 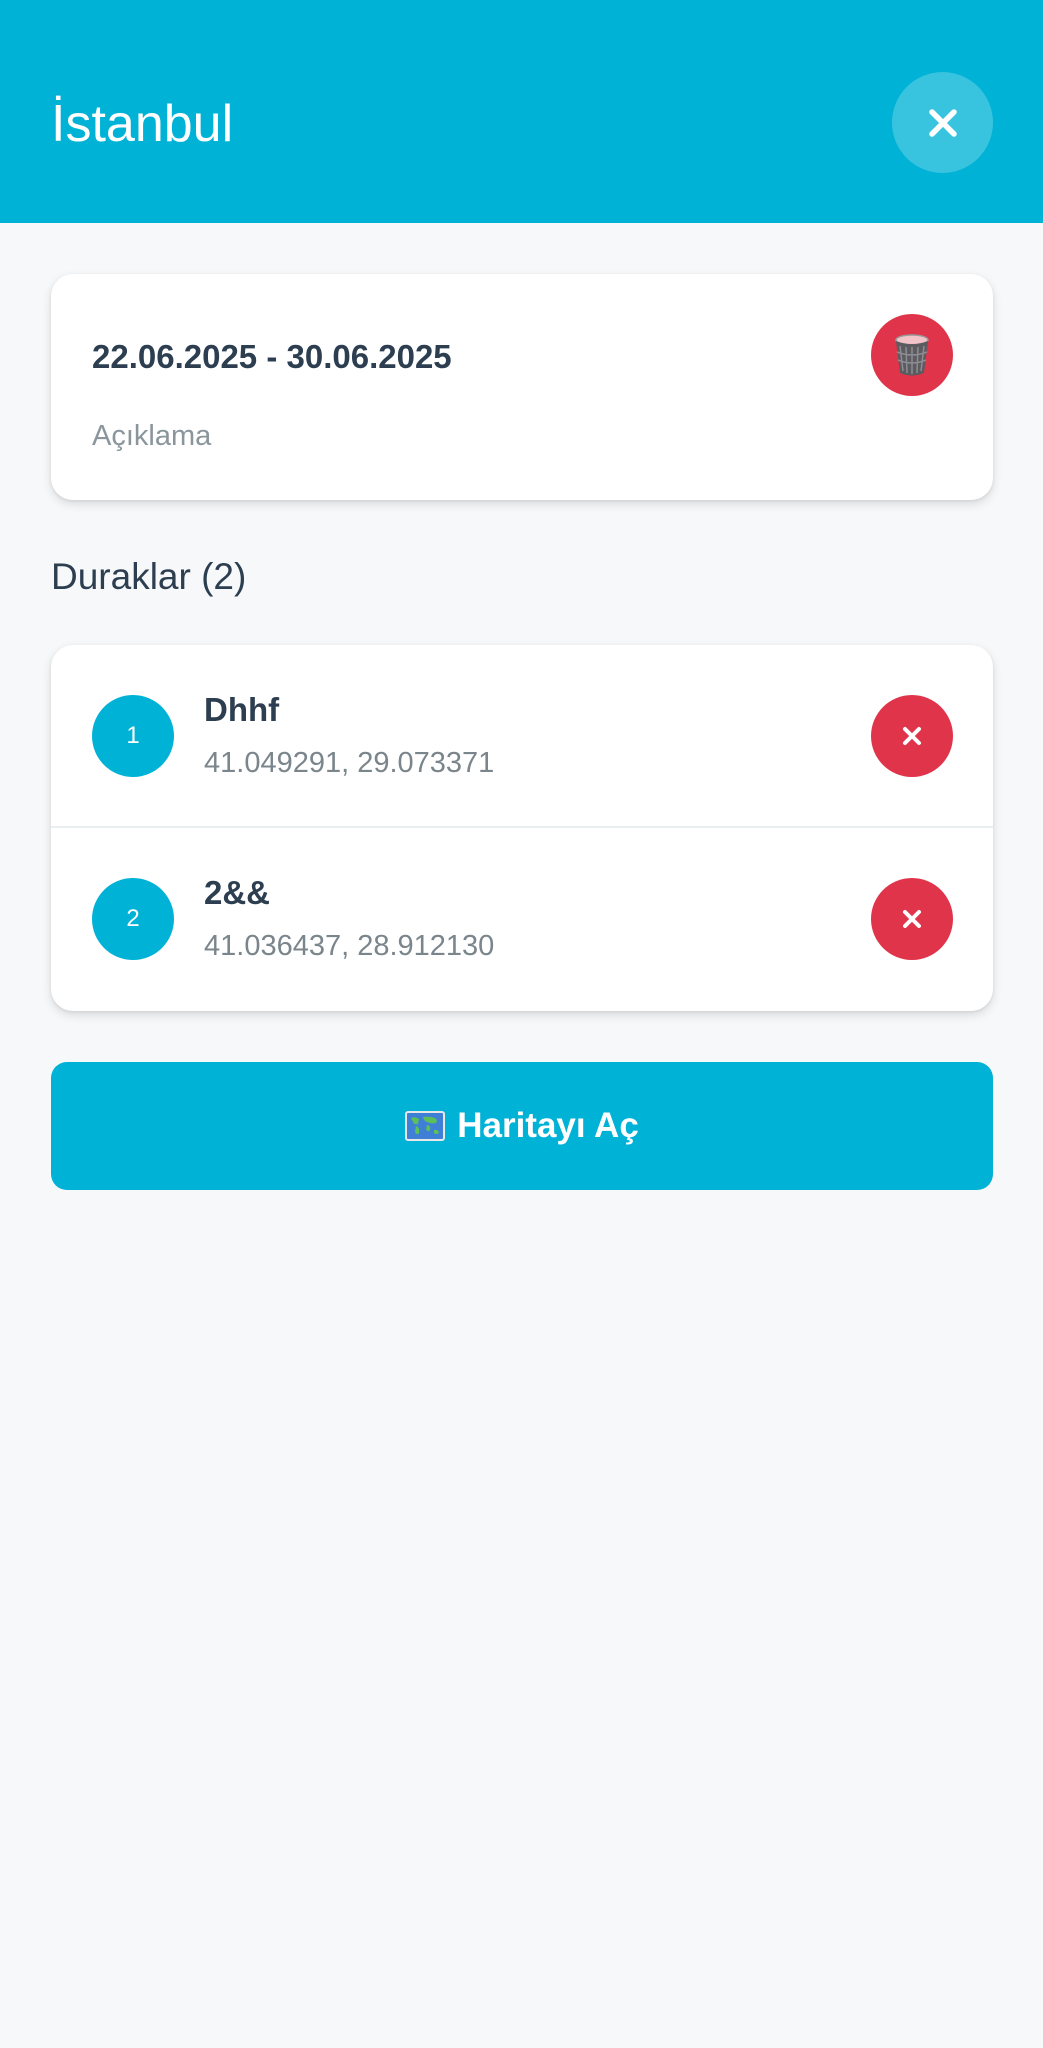 I want to click on trash-icon, so click(x=912, y=355).